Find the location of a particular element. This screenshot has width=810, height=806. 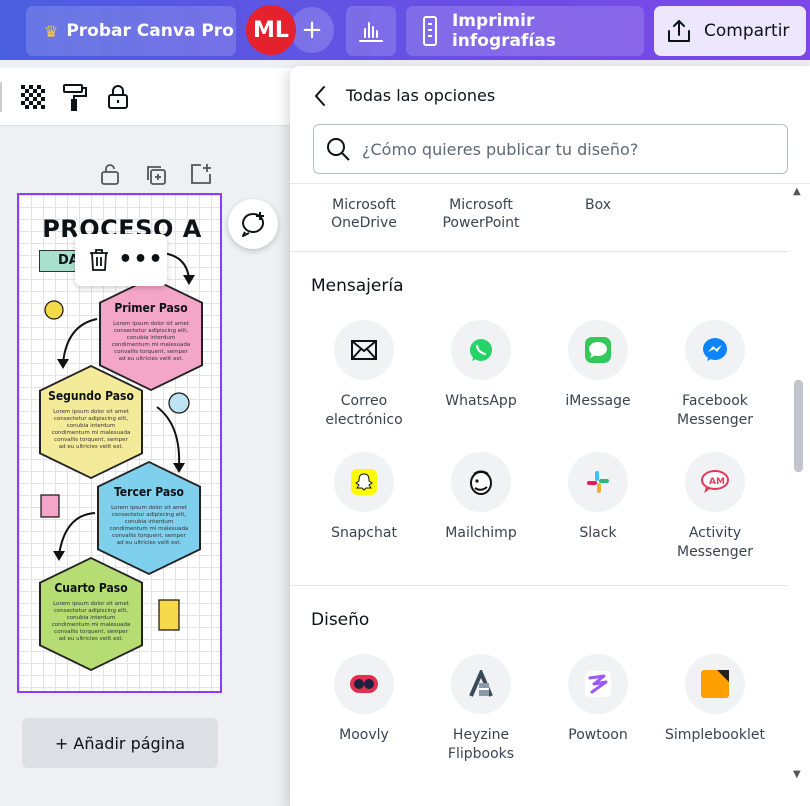

editor-toolbar is located at coordinates (150, 97).